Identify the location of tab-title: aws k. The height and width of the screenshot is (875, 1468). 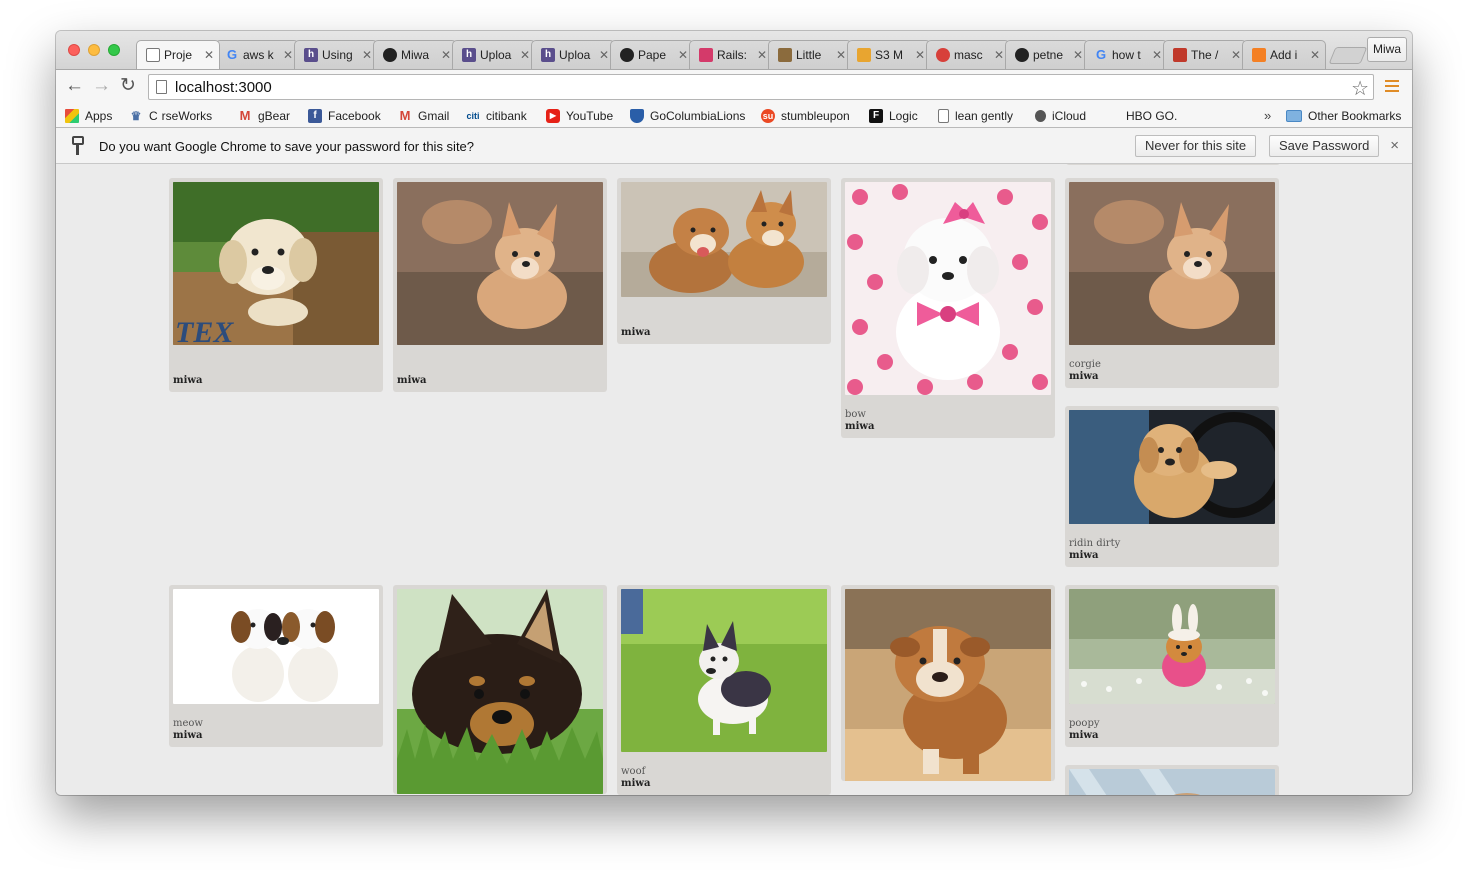
(258, 55).